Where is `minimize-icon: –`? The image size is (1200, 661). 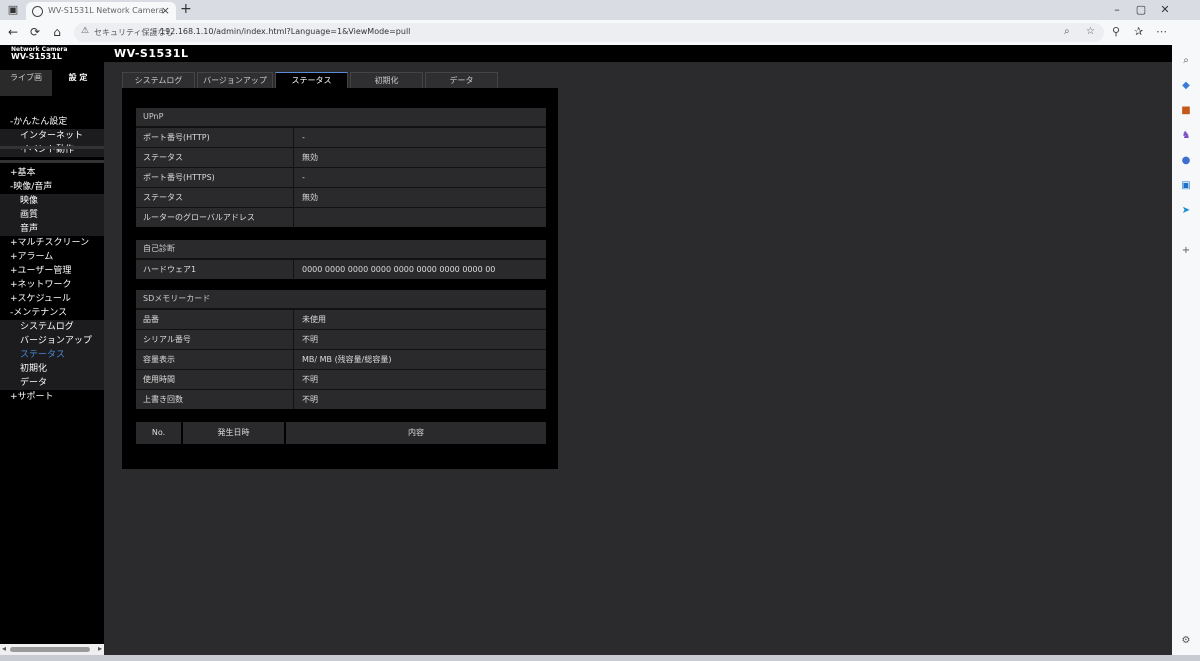 minimize-icon: – is located at coordinates (1117, 10).